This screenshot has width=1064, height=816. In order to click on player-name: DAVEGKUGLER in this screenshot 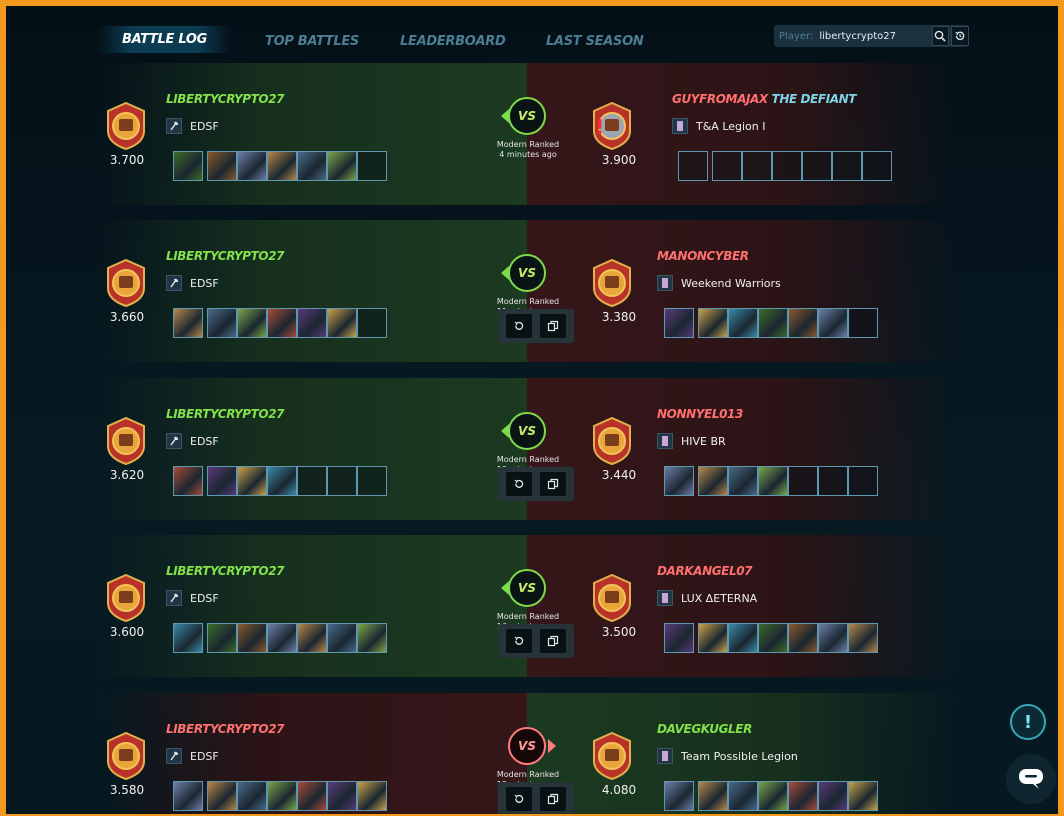, I will do `click(704, 729)`.